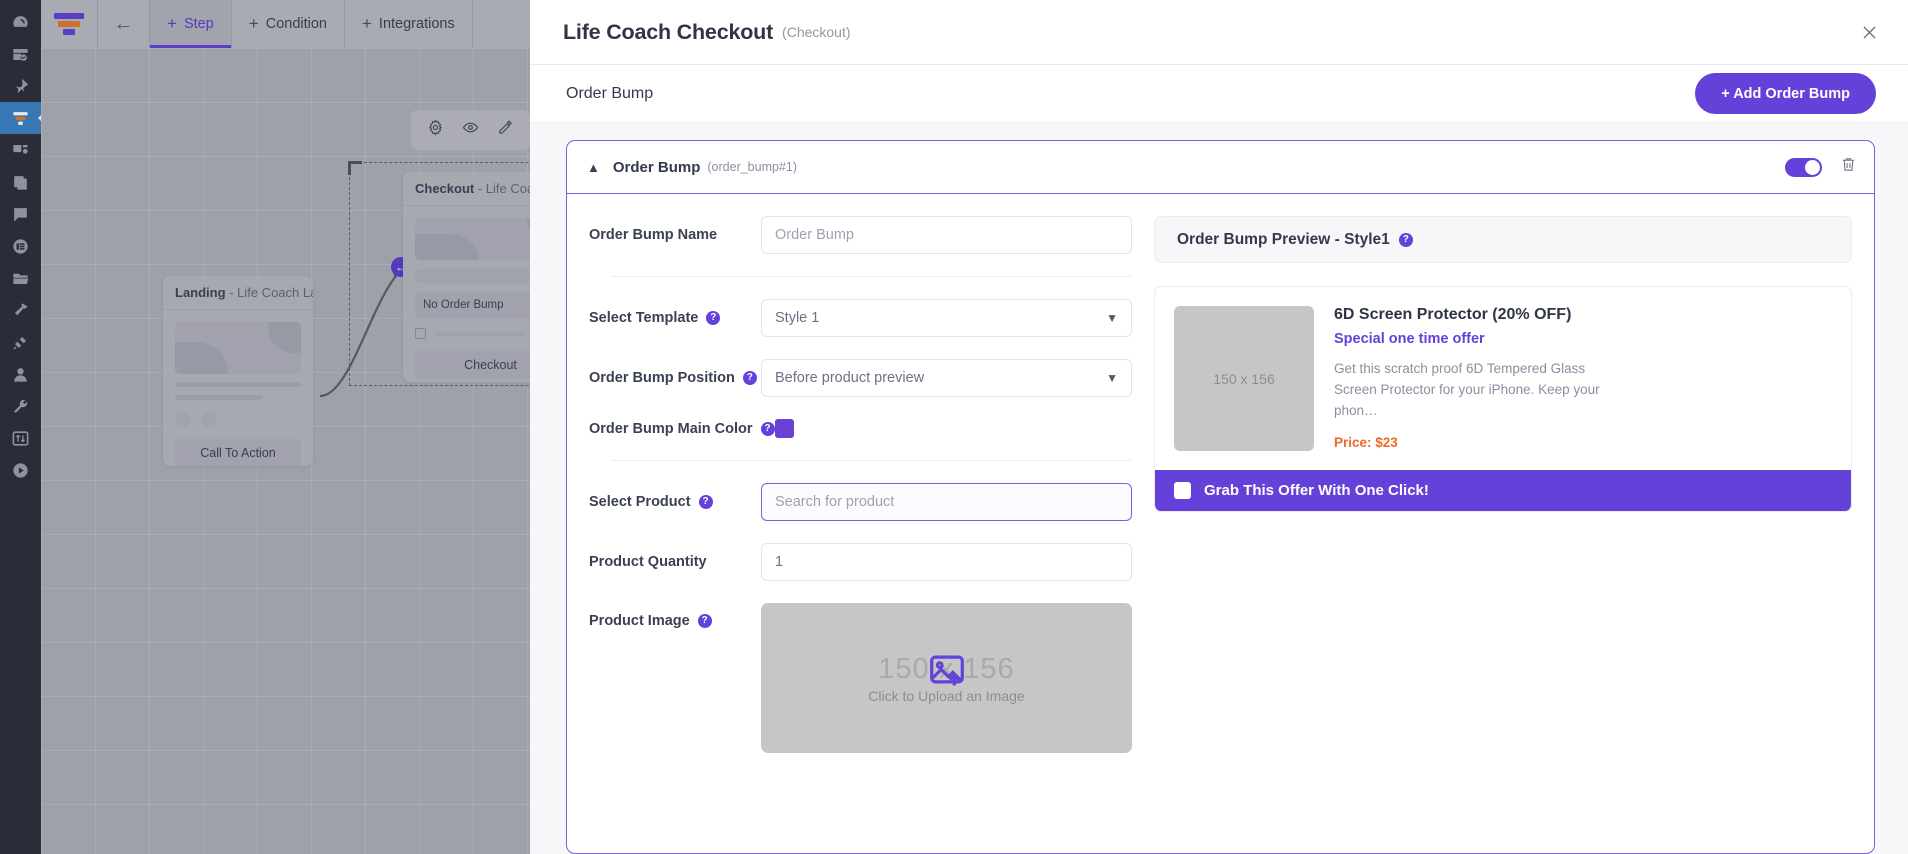 This screenshot has width=1908, height=854. I want to click on section-title: Order Bump, so click(610, 93).